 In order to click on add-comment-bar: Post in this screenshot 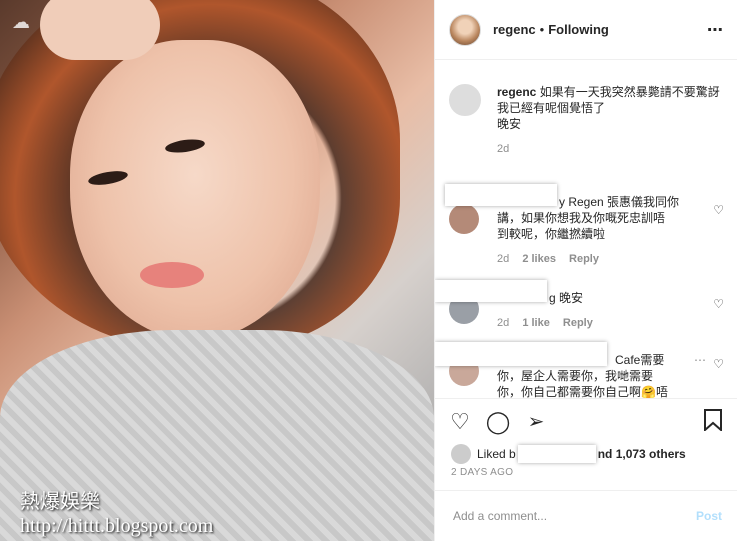, I will do `click(586, 515)`.